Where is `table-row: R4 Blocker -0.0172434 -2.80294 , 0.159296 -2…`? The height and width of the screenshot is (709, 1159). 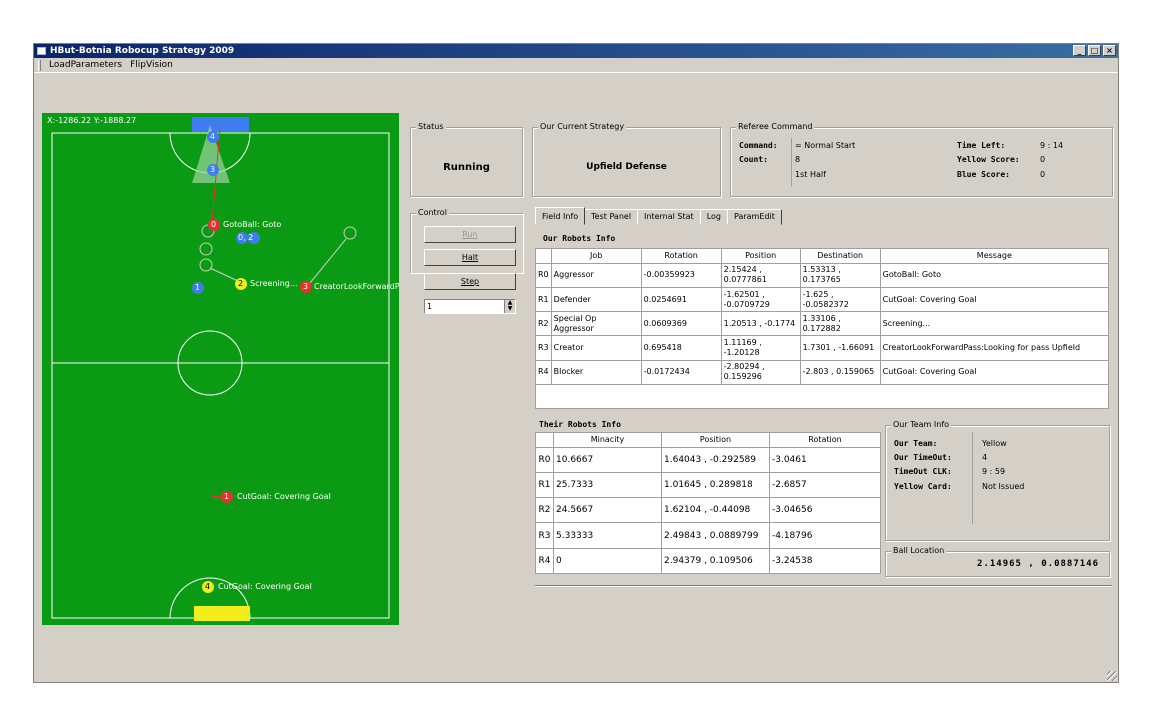 table-row: R4 Blocker -0.0172434 -2.80294 , 0.159296 -2… is located at coordinates (822, 372).